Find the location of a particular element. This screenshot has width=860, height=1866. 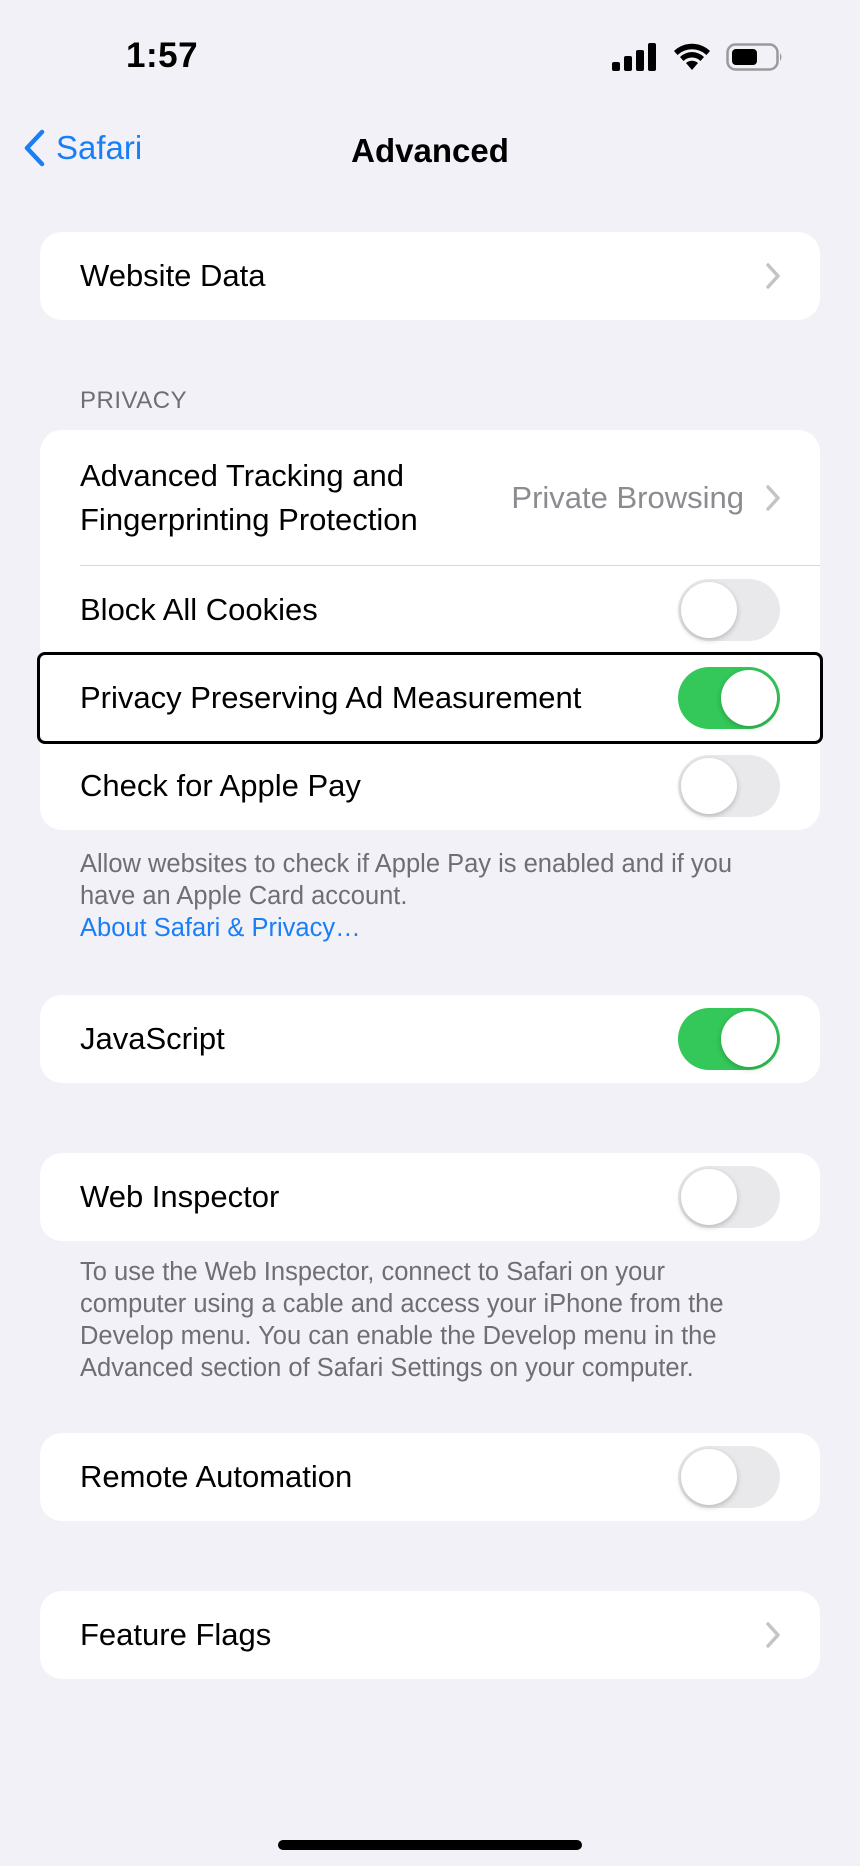

website-data-group: Website Data is located at coordinates (430, 276).